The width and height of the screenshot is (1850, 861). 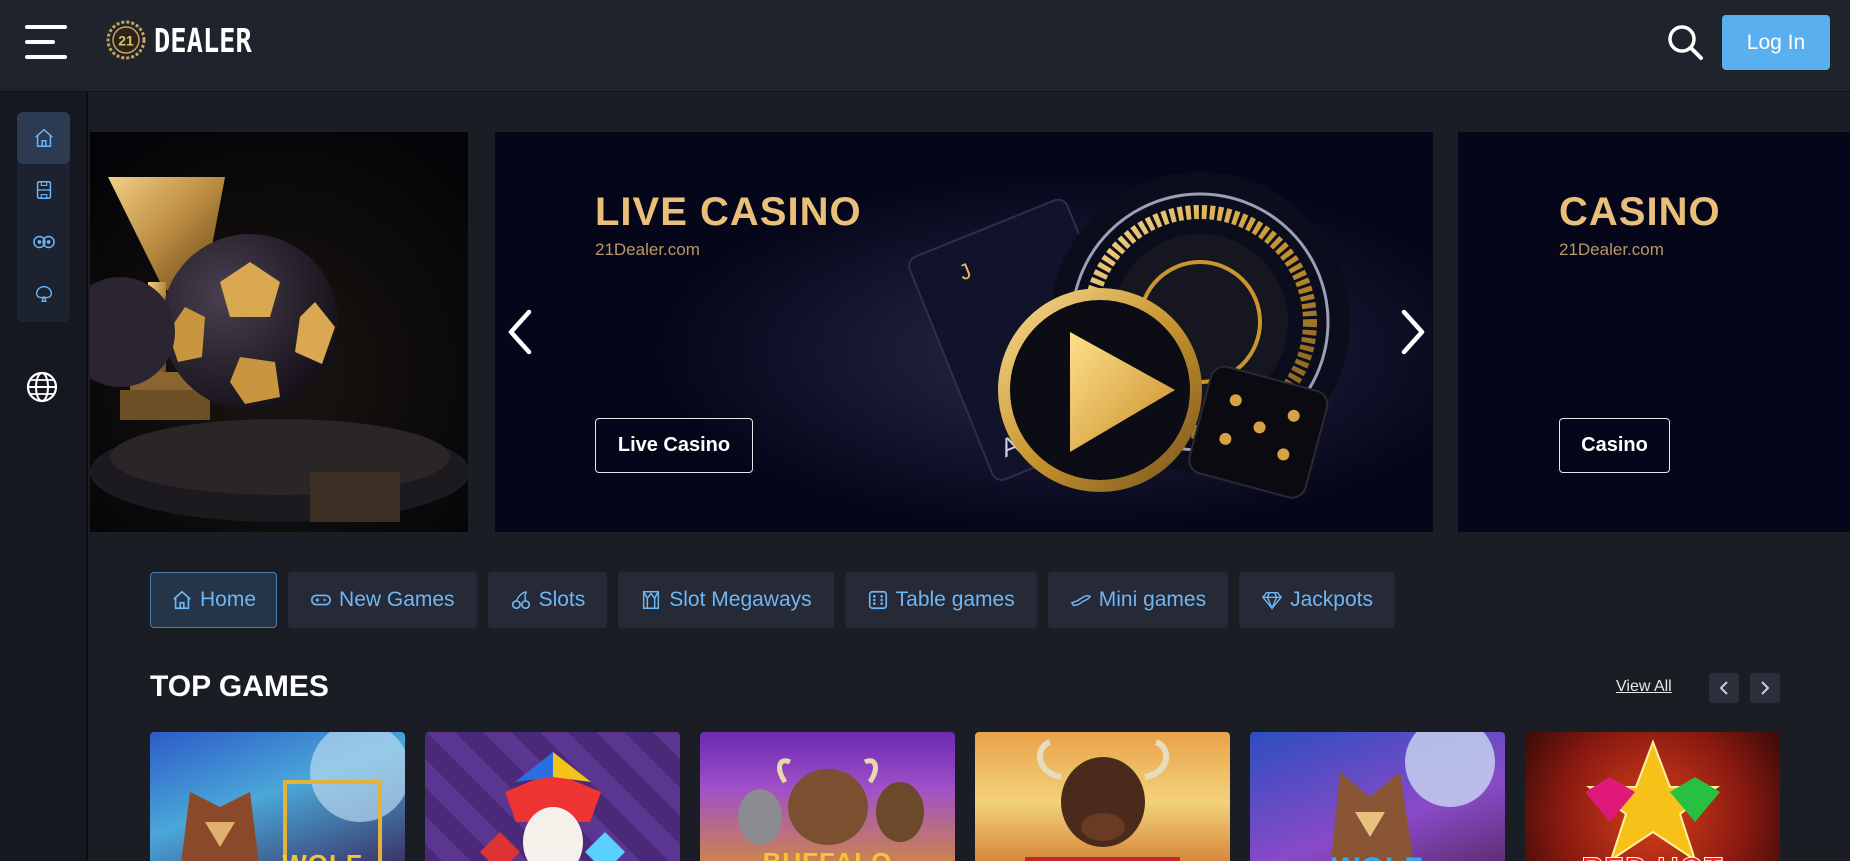 I want to click on tab-home: Home, so click(x=214, y=600).